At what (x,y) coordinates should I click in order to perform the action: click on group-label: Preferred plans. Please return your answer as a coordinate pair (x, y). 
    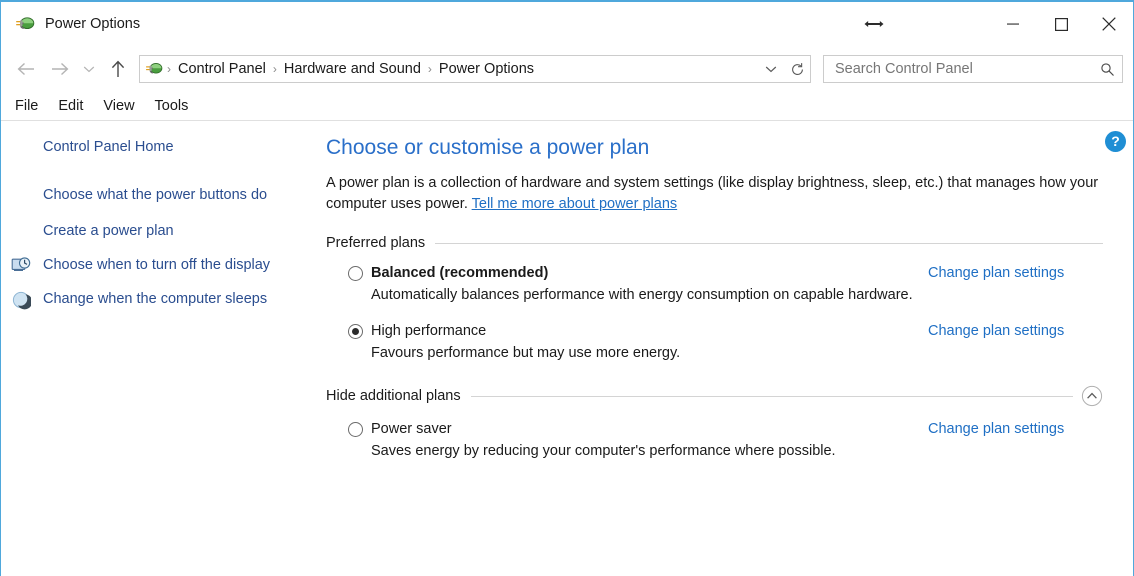
    Looking at the image, I should click on (376, 243).